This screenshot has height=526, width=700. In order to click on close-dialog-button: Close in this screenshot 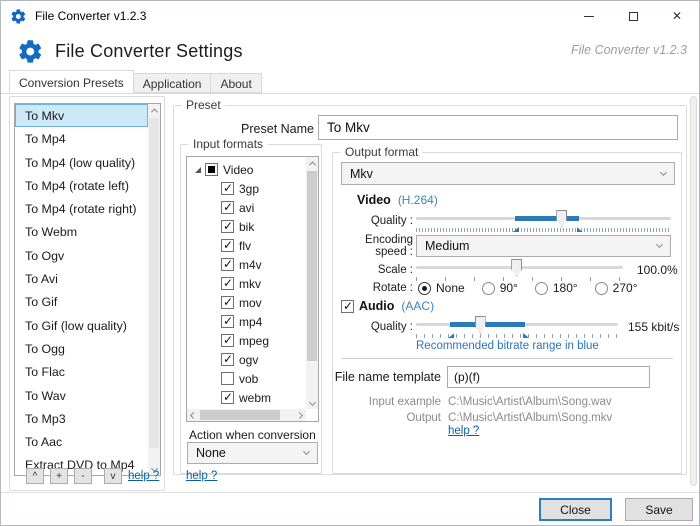, I will do `click(575, 509)`.